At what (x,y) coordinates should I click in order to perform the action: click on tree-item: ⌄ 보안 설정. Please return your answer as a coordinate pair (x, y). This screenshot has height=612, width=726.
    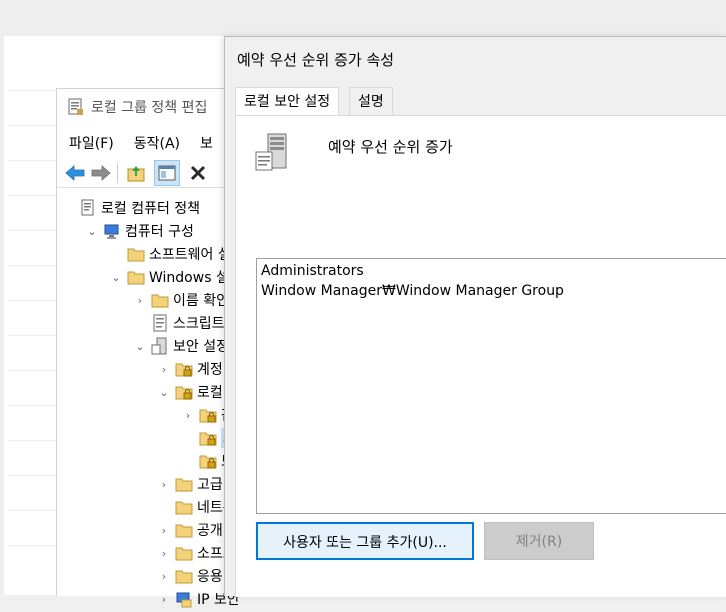
    Looking at the image, I should click on (181, 346).